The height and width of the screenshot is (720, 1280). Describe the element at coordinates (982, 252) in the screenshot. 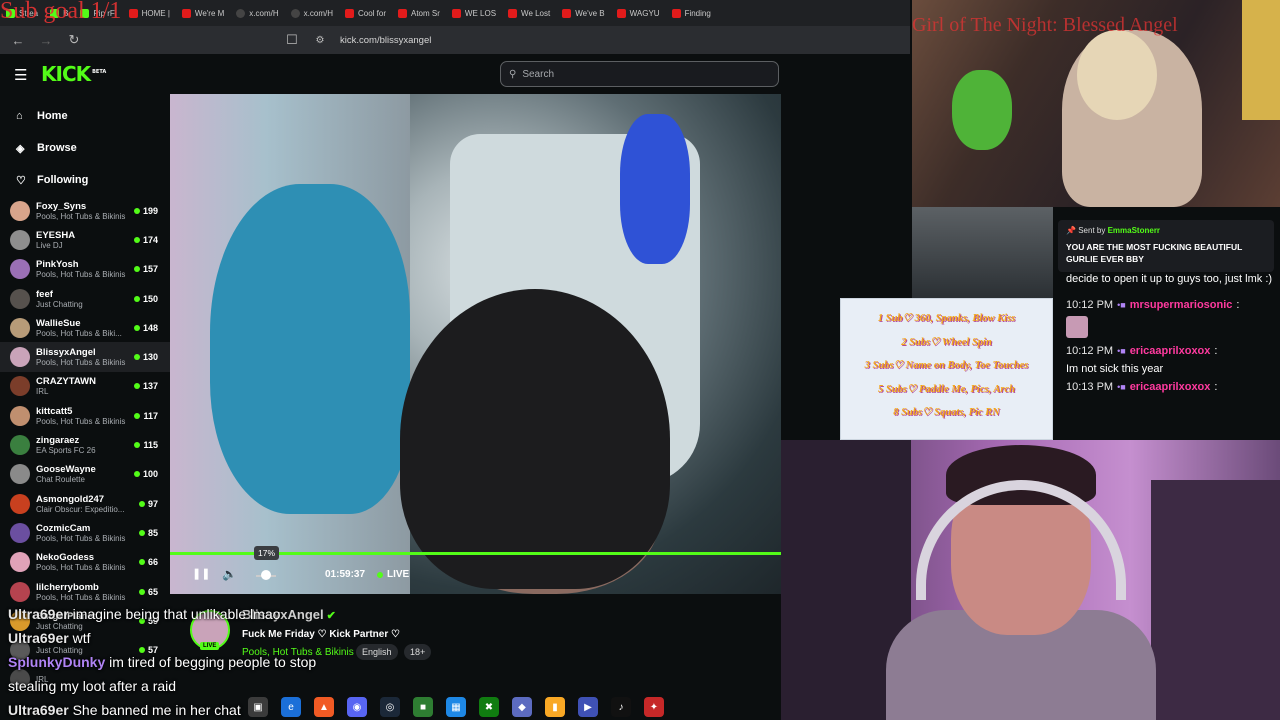

I see `video-frame-background` at that location.